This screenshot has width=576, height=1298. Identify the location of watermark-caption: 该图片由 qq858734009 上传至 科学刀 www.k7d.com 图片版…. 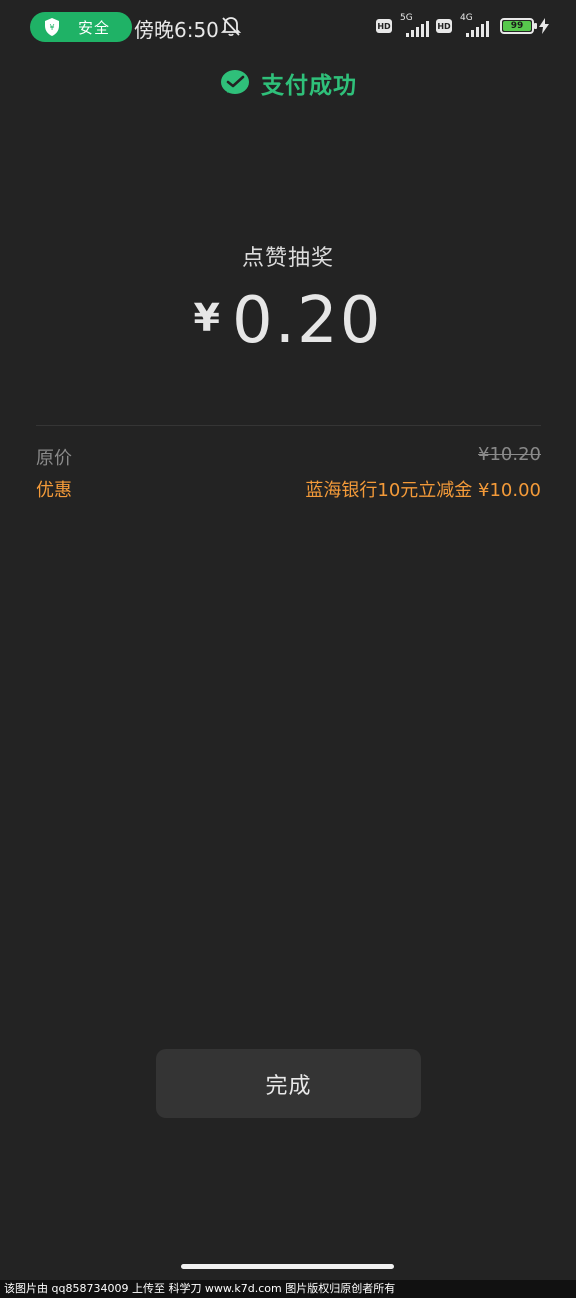
(288, 1289).